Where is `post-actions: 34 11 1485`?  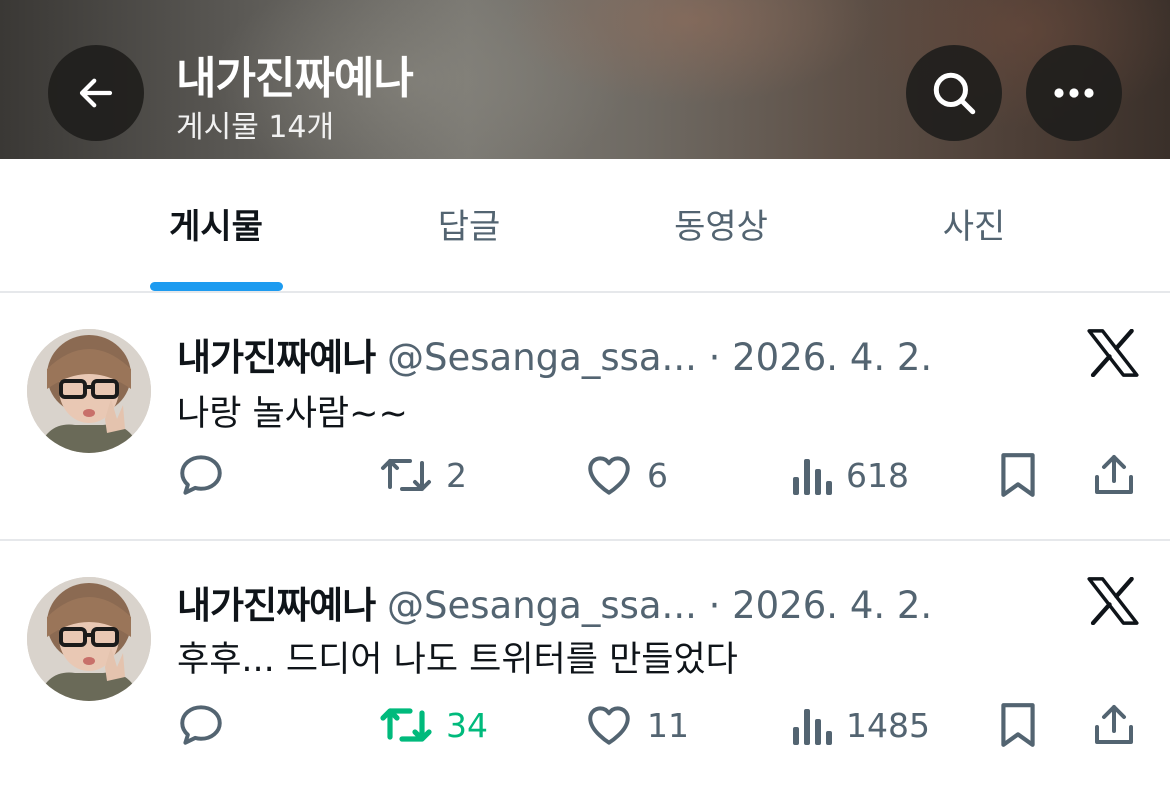
post-actions: 34 11 1485 is located at coordinates (585, 725).